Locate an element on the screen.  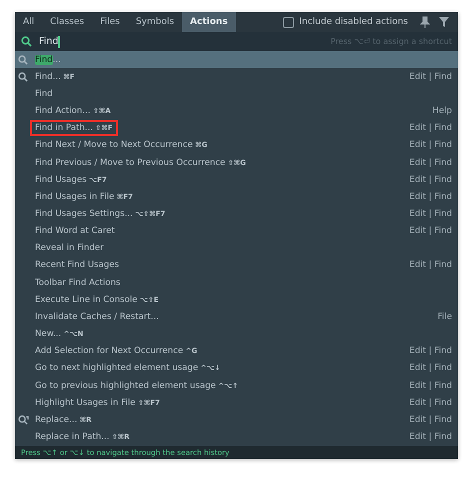
action-row: Toolbar Find Actions is located at coordinates (236, 283).